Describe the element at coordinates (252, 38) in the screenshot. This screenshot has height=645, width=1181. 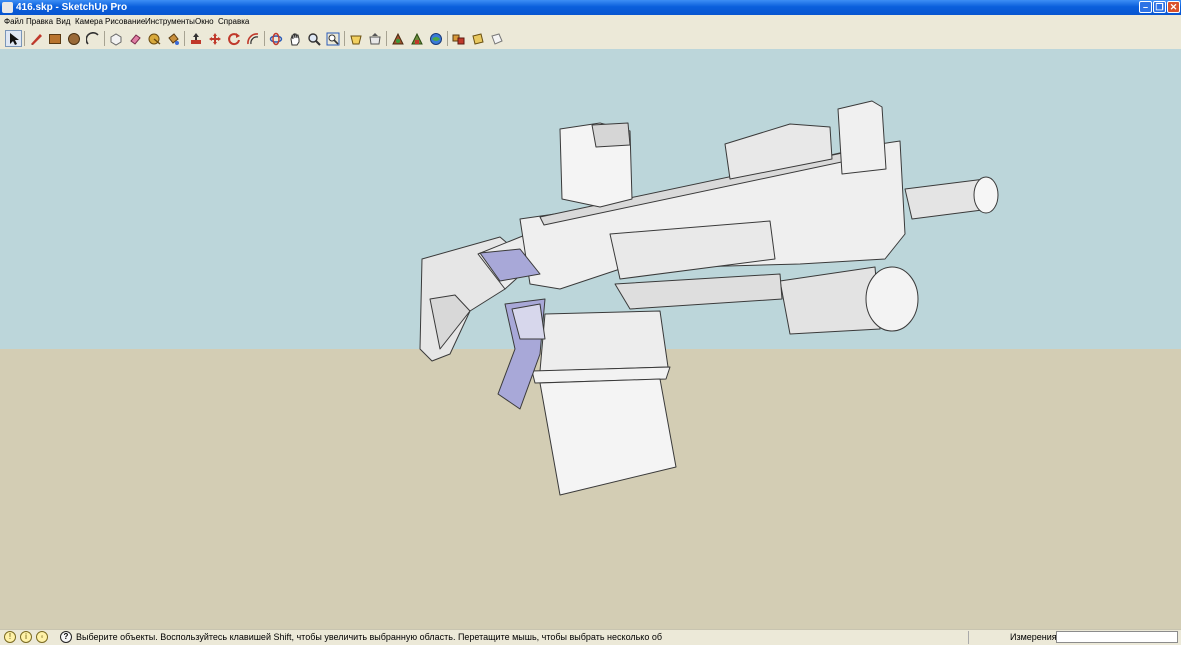
I see `offset-icon` at that location.